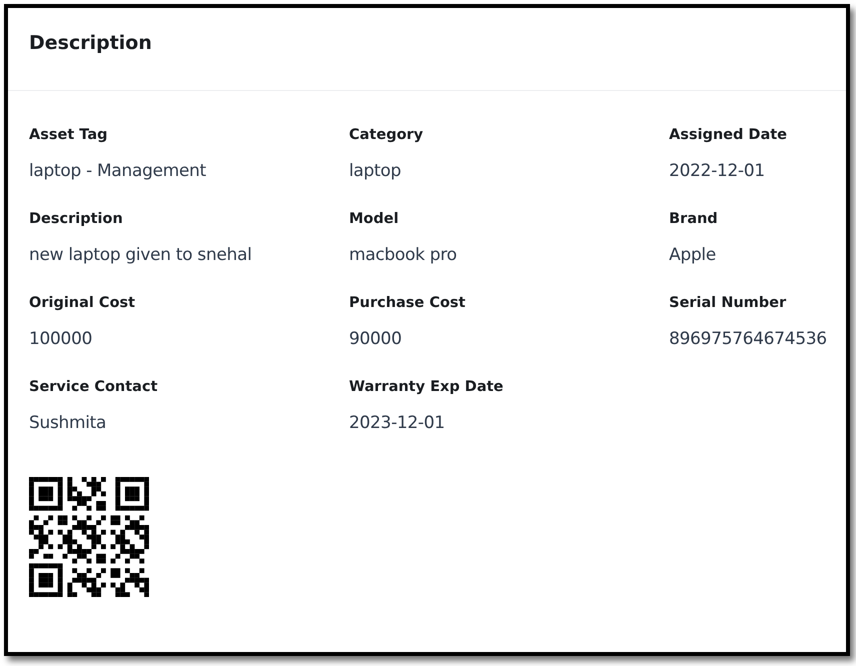 The height and width of the screenshot is (666, 856). Describe the element at coordinates (397, 423) in the screenshot. I see `field-value: 2023-12-01` at that location.